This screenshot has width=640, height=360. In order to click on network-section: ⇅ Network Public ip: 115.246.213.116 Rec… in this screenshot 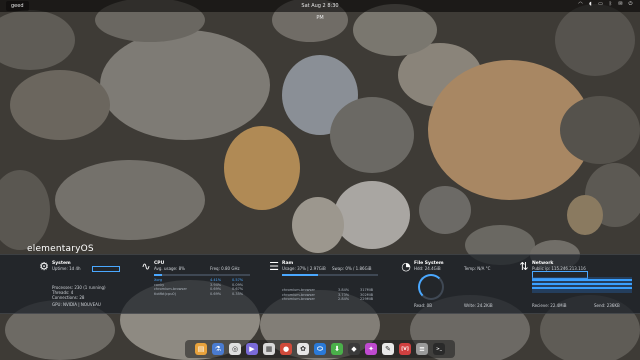, I will do `click(577, 285)`.